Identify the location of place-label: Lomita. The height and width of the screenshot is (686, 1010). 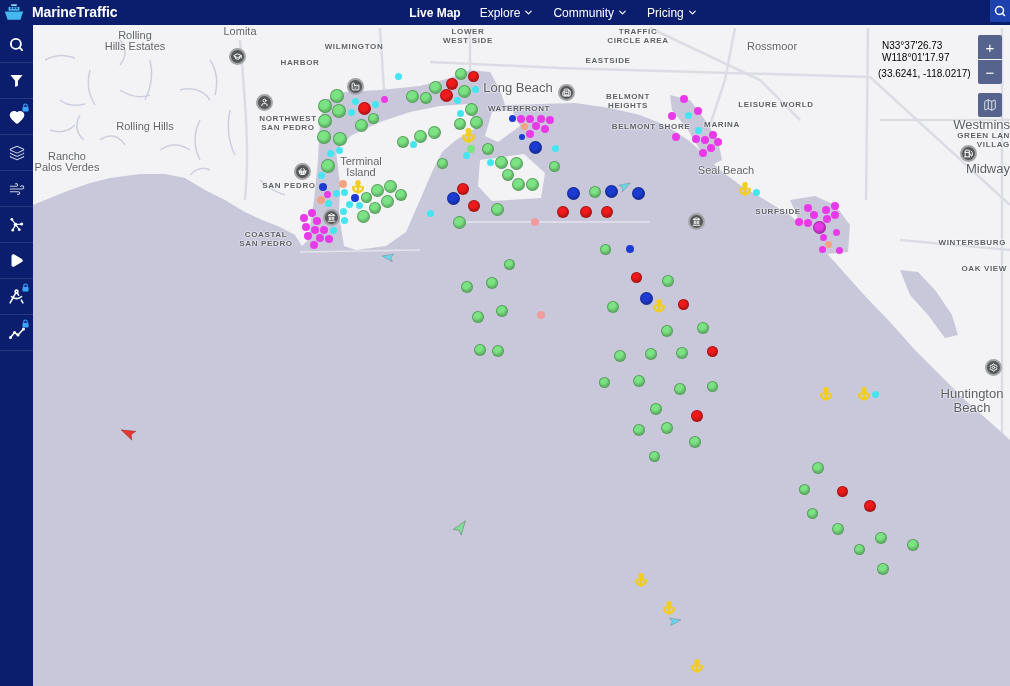
(240, 31).